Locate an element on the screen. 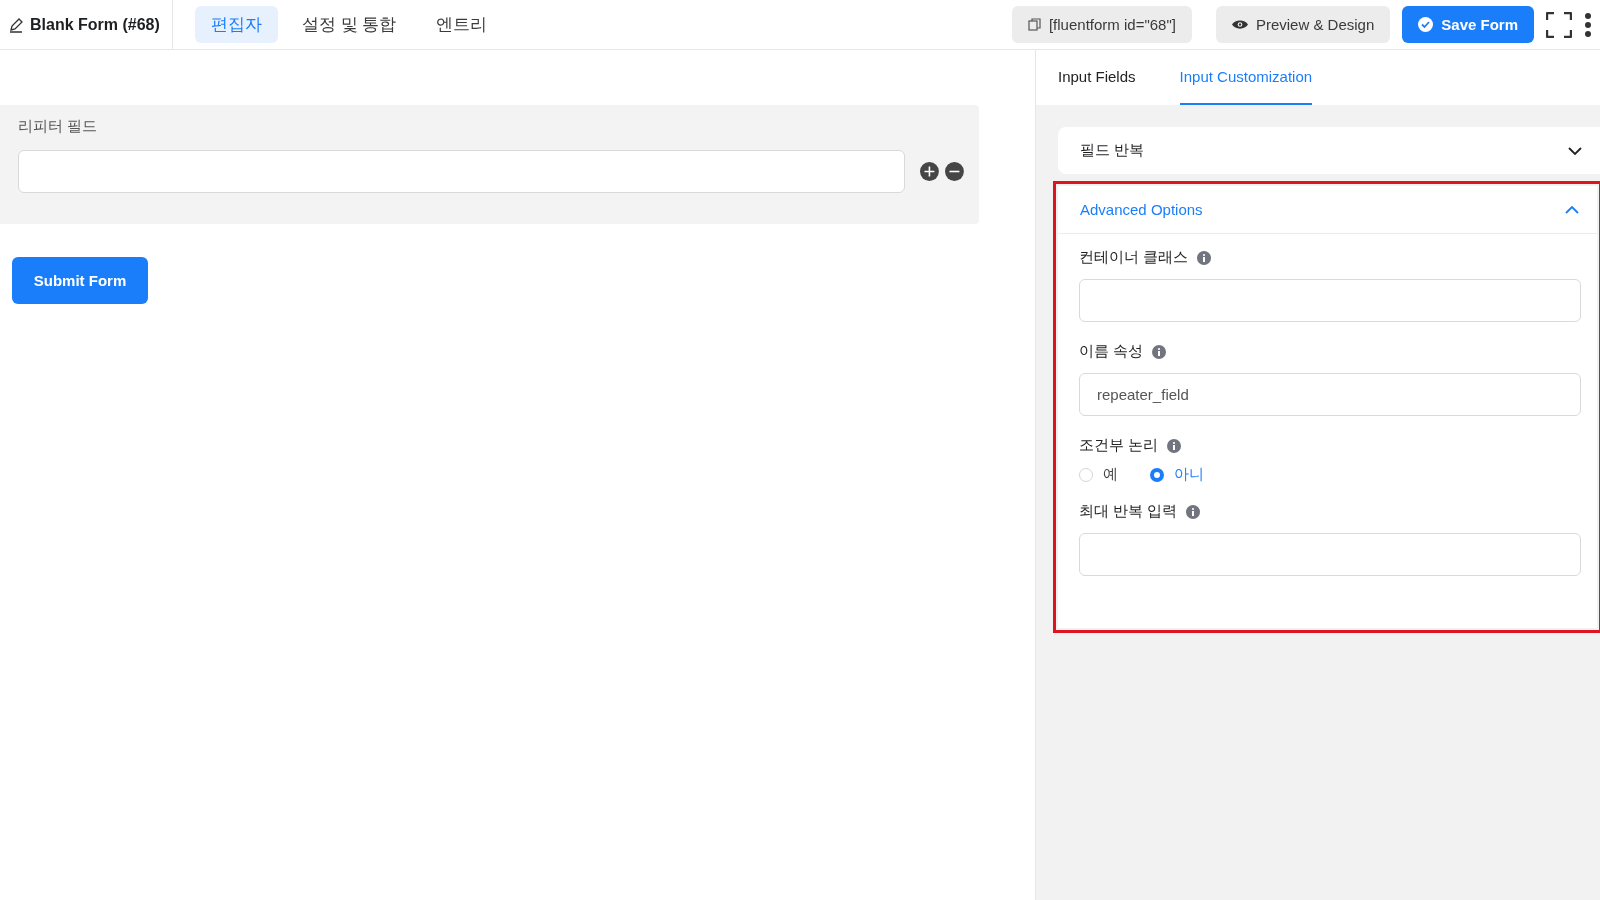  repeater-input is located at coordinates (462, 171).